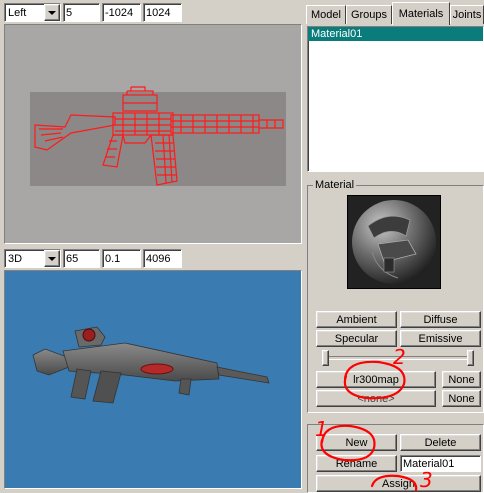 The image size is (484, 493). I want to click on material-preview, so click(394, 242).